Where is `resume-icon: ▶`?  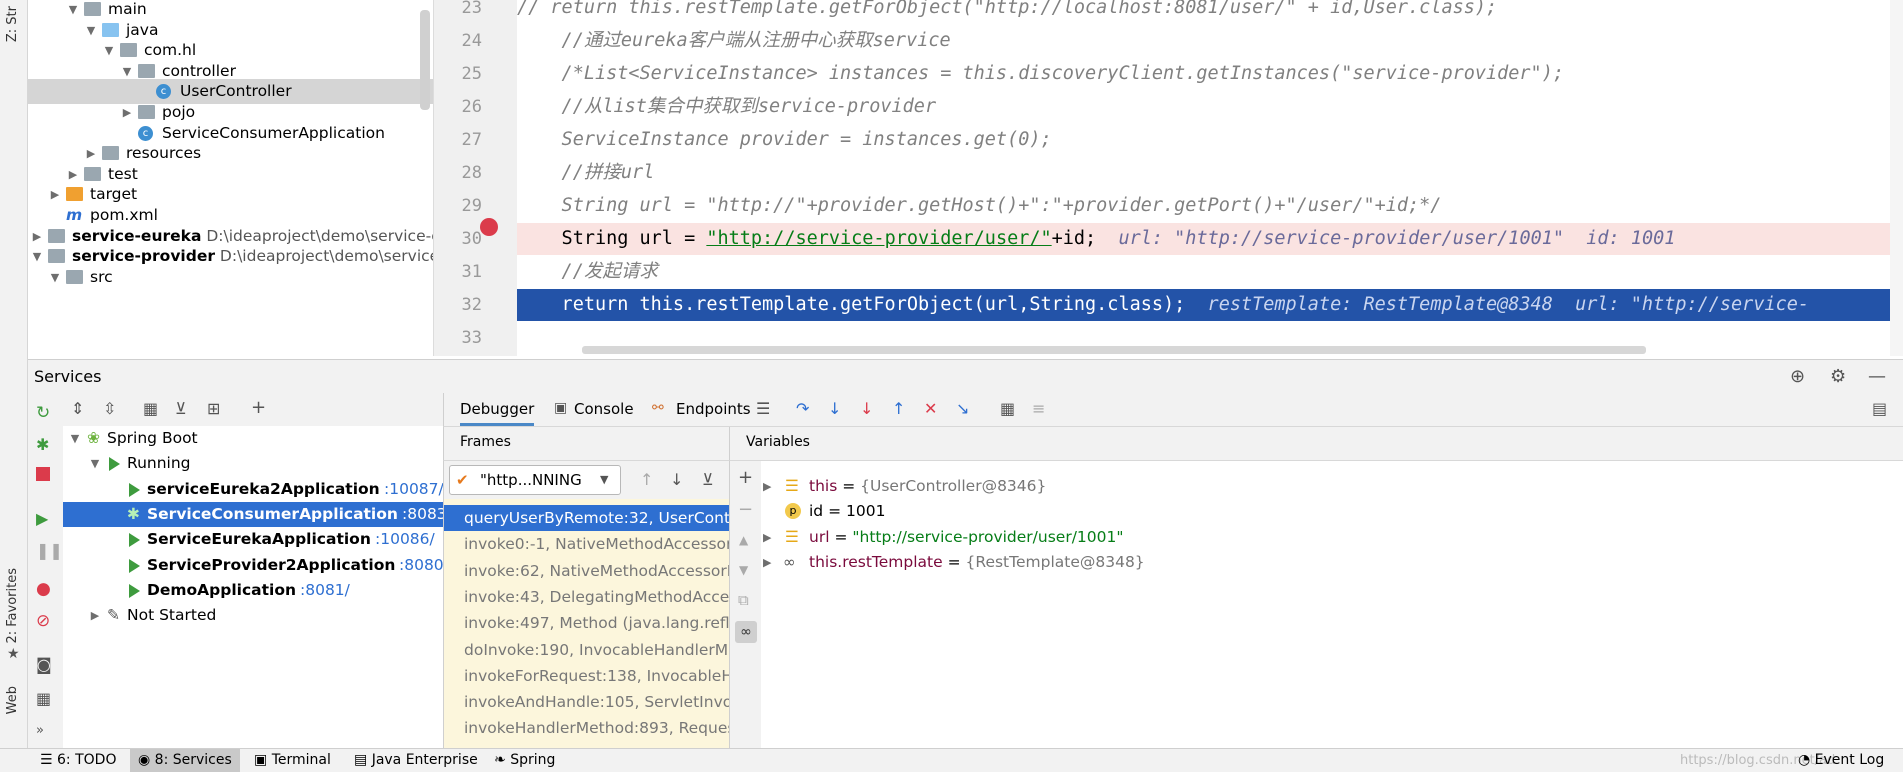 resume-icon: ▶ is located at coordinates (45, 518).